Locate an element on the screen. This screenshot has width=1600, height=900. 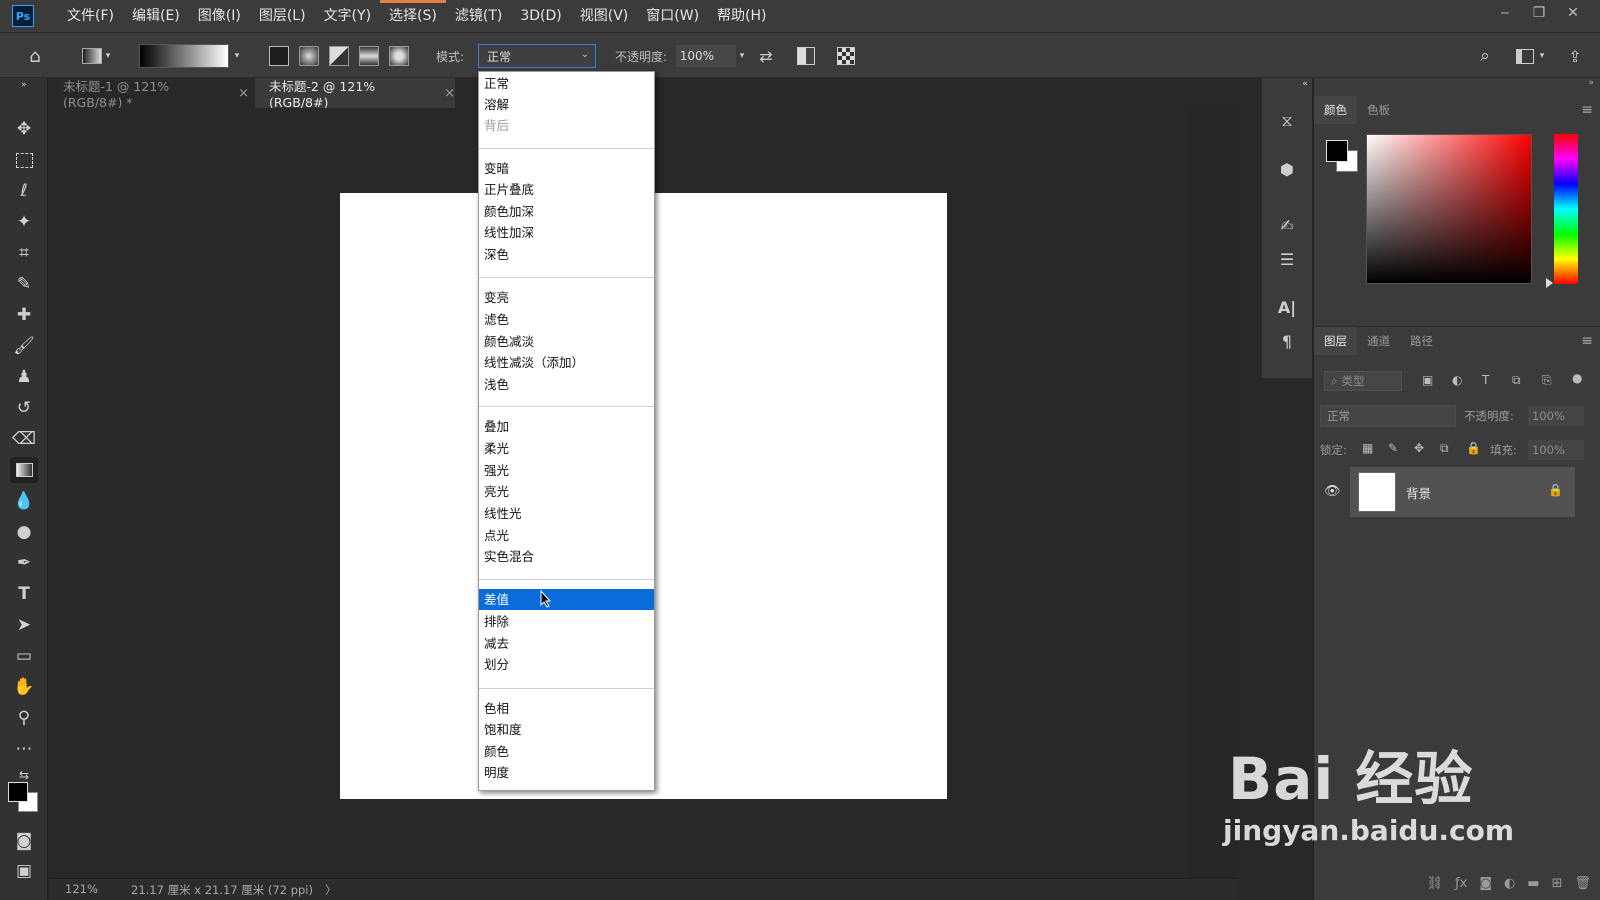
new-group-icon: ▬ is located at coordinates (1533, 883).